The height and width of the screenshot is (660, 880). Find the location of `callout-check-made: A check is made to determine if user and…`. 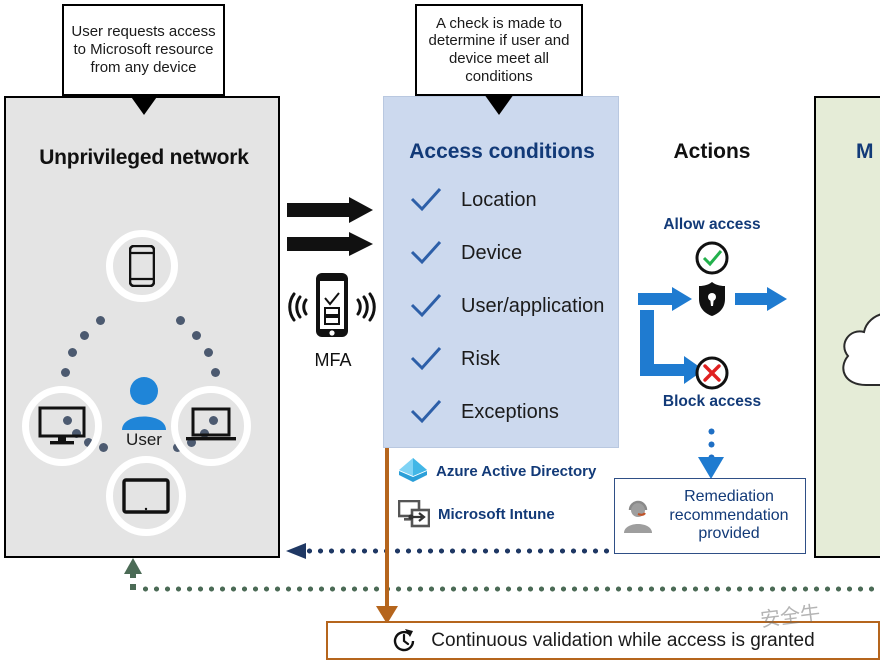

callout-check-made: A check is made to determine if user and… is located at coordinates (499, 50).